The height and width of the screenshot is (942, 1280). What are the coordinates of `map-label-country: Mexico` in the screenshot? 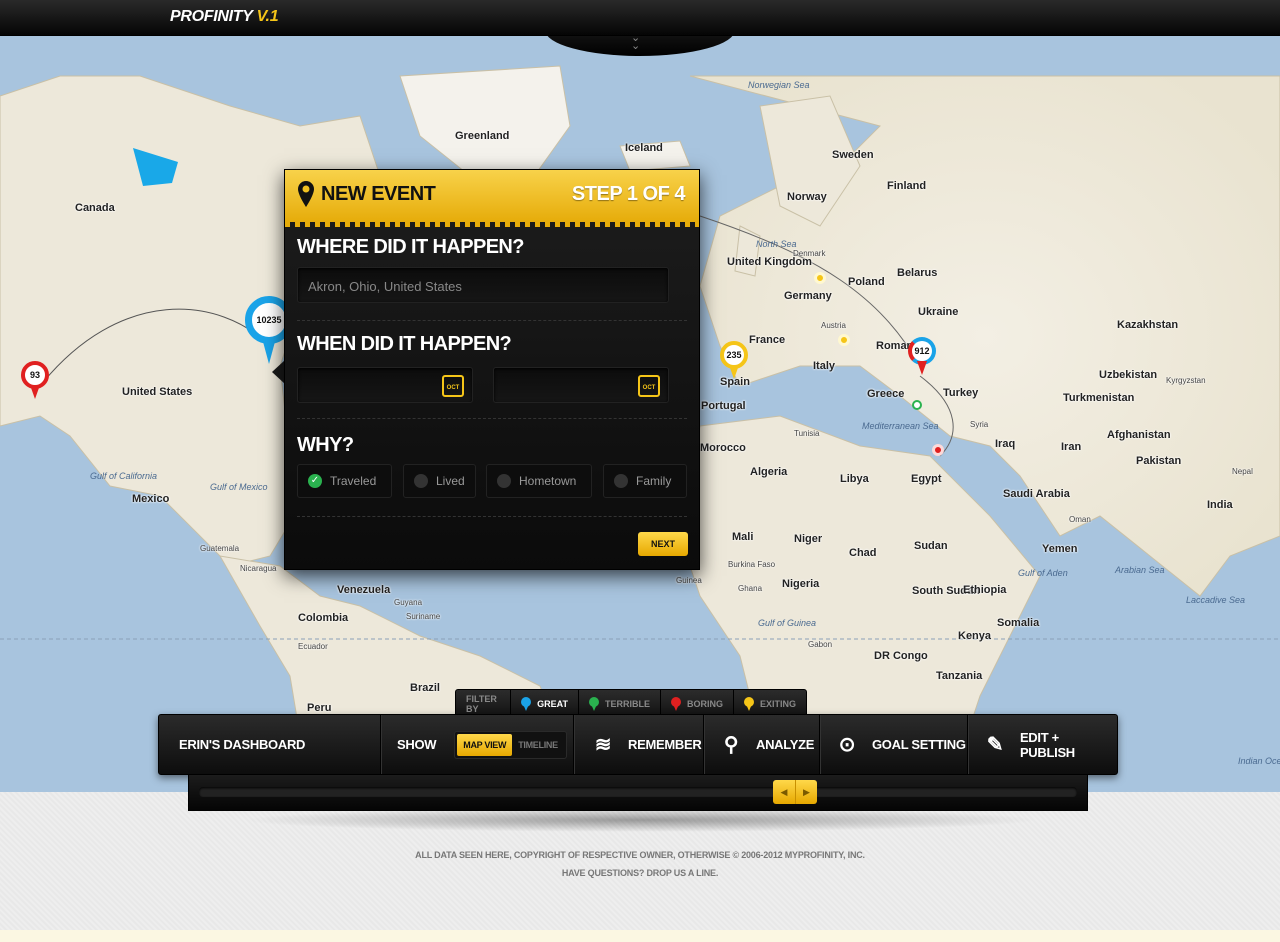 It's located at (151, 499).